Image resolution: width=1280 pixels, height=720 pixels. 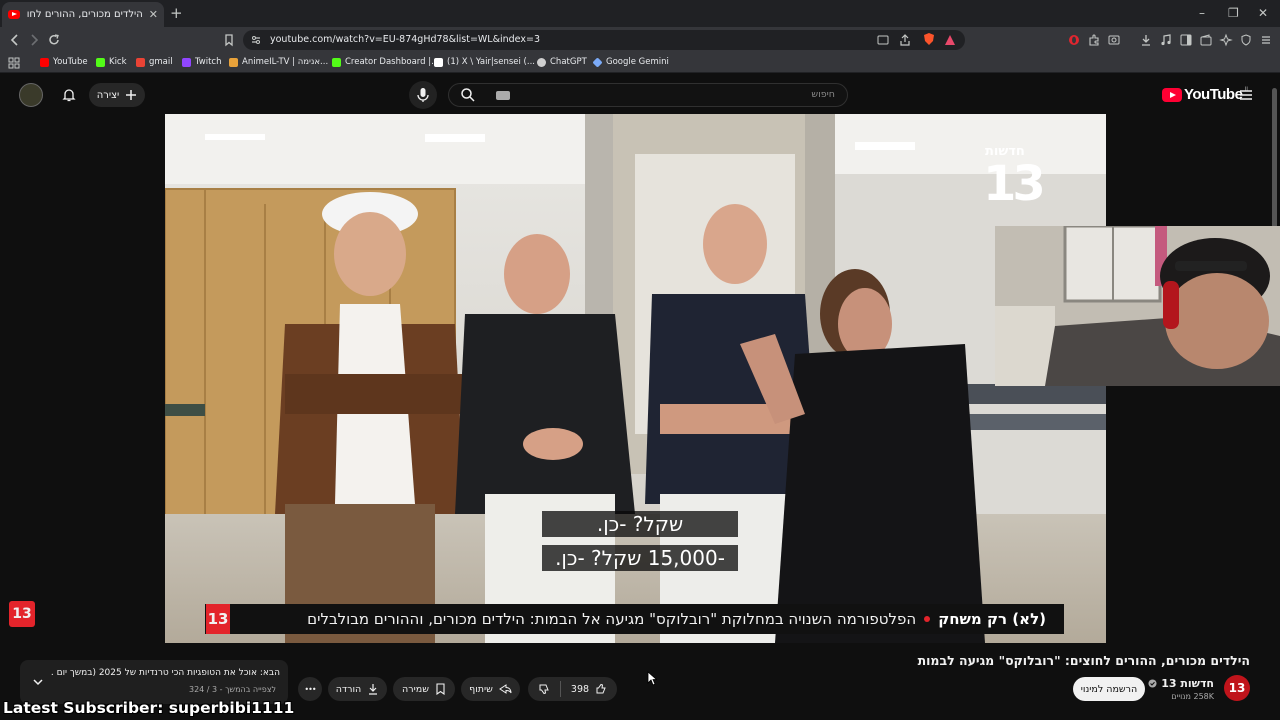 I want to click on bookmark-twitch: Twitch, so click(x=202, y=62).